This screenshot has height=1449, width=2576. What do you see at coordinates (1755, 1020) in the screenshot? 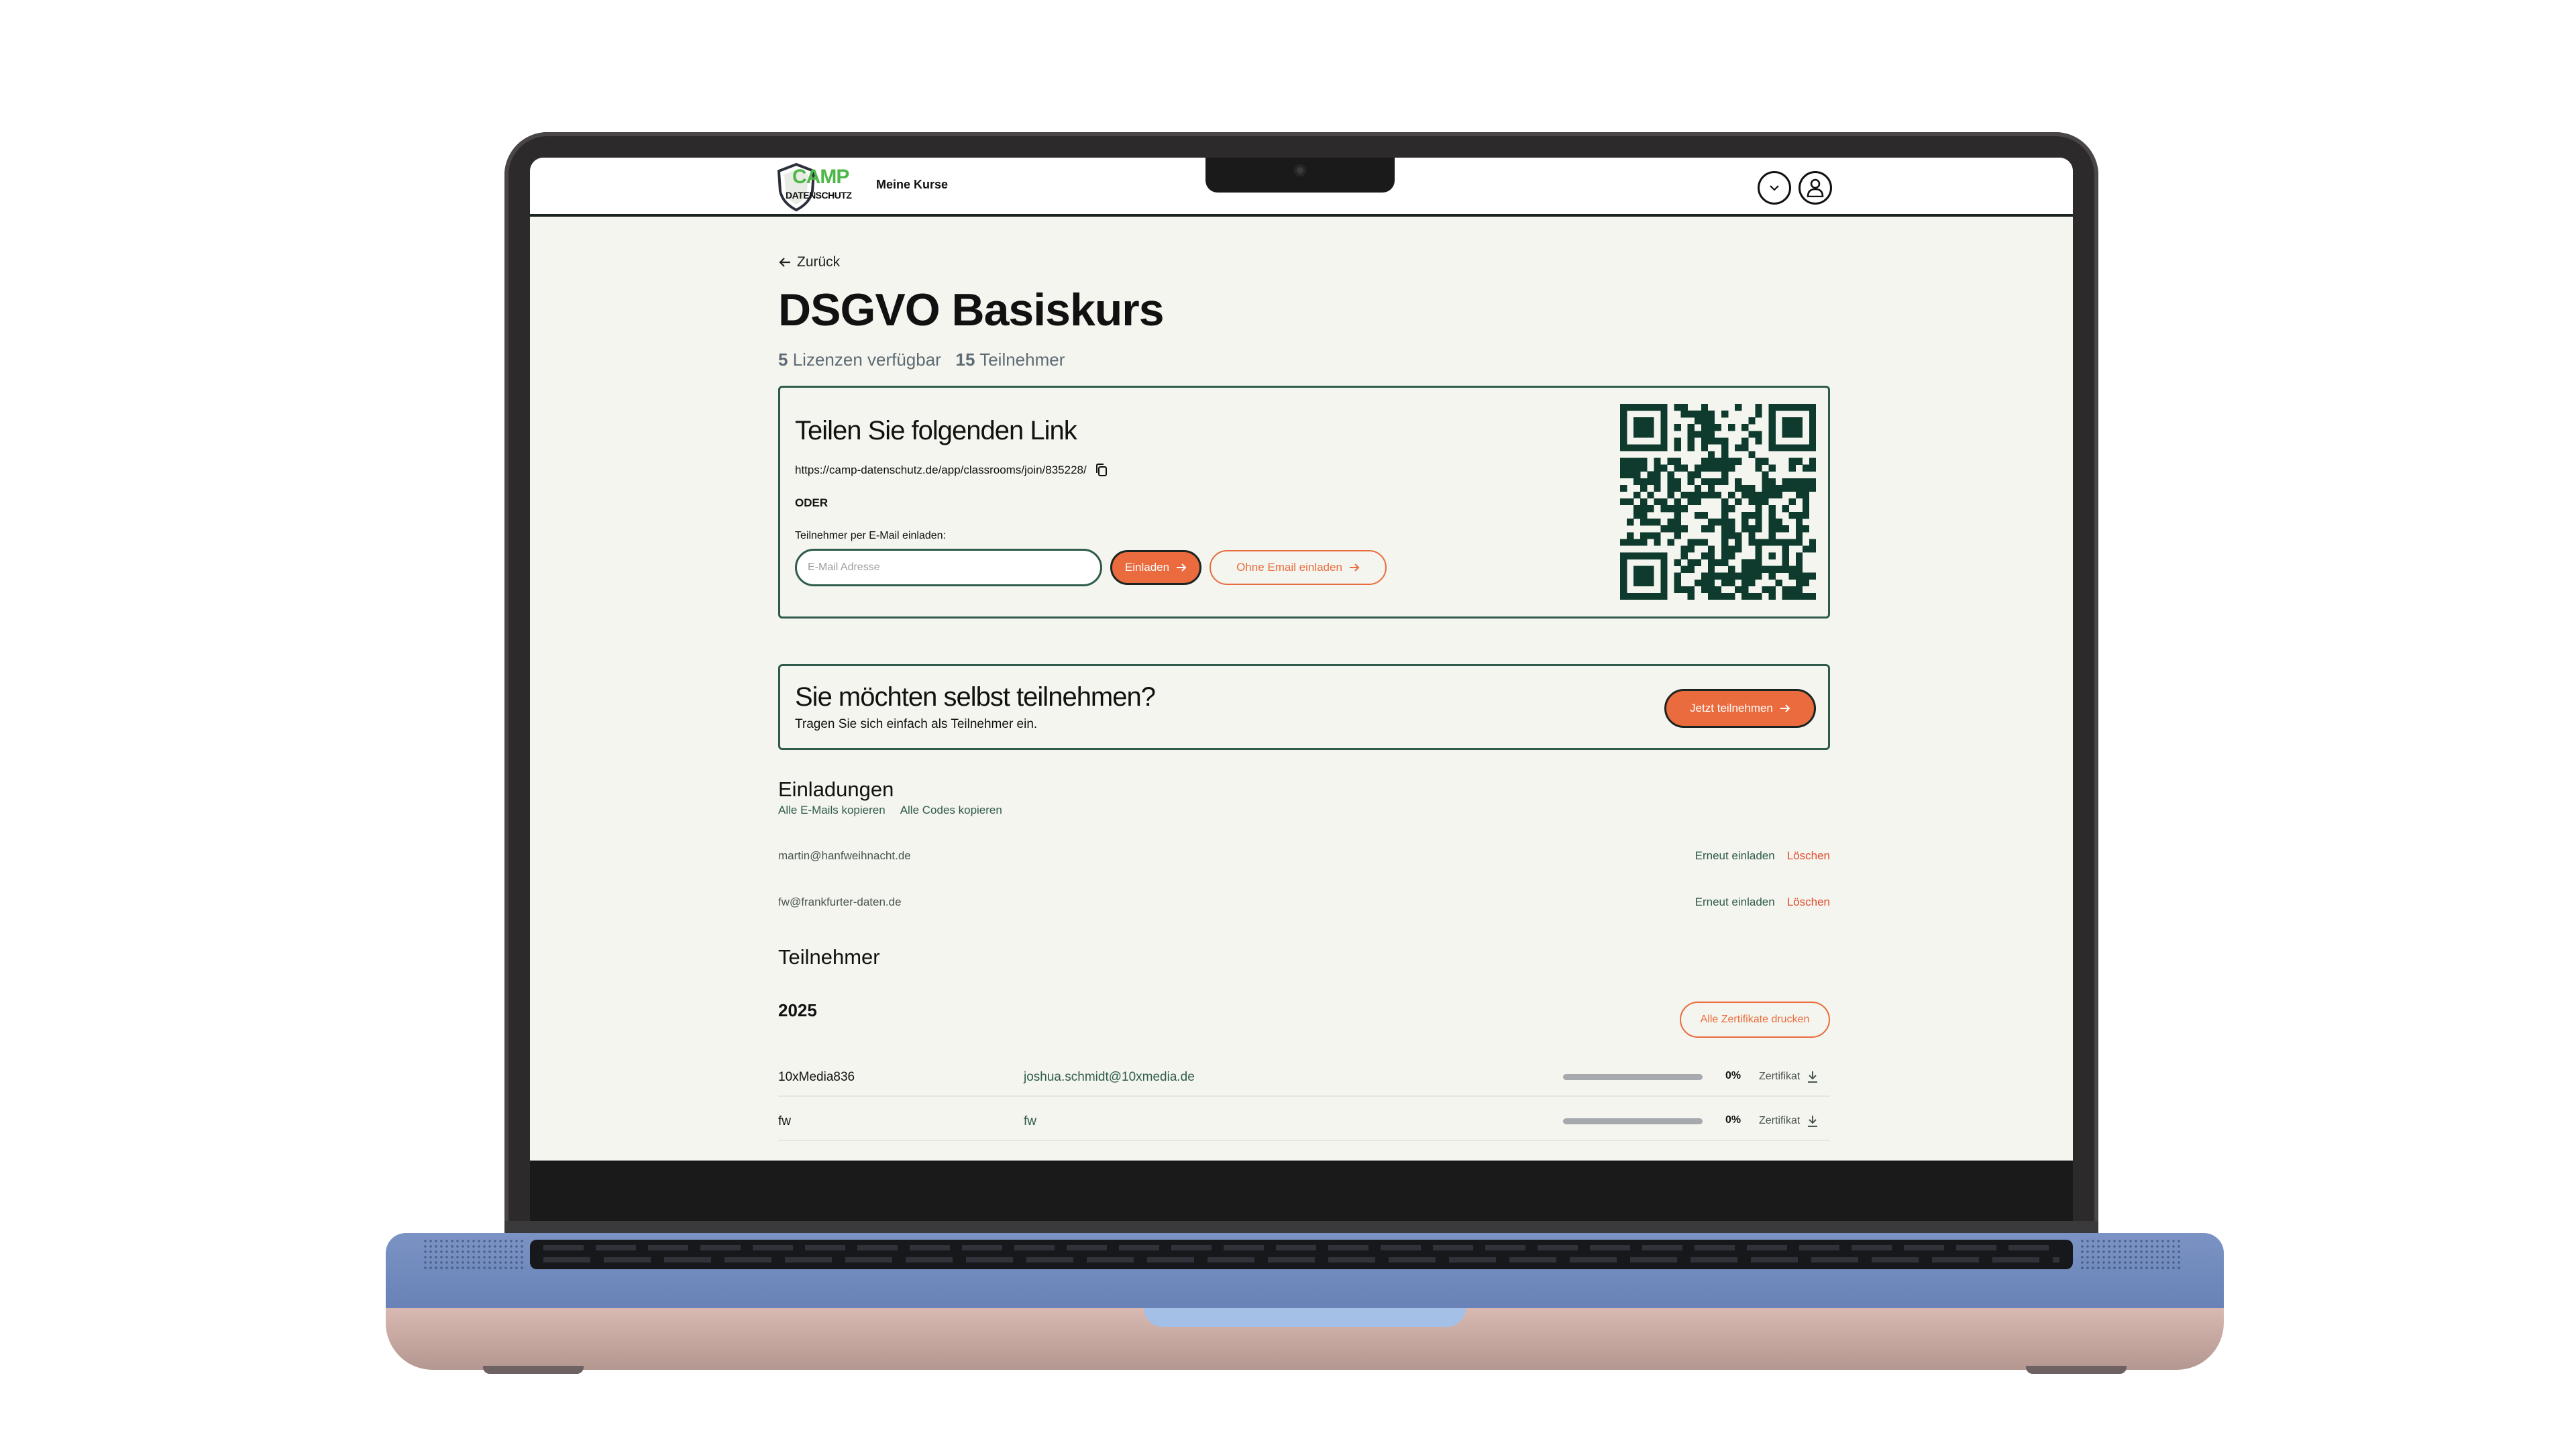
I see `print-all-certificates-button: Alle Zertifikate drucken` at bounding box center [1755, 1020].